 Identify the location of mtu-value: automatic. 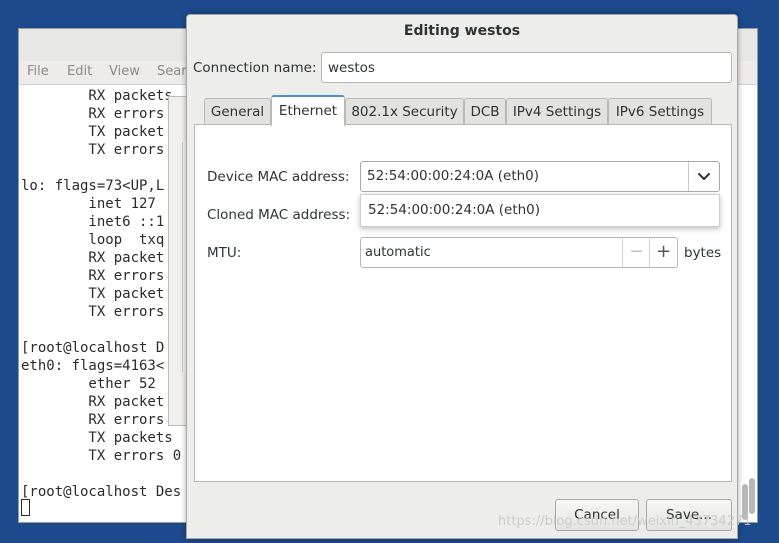
(398, 252).